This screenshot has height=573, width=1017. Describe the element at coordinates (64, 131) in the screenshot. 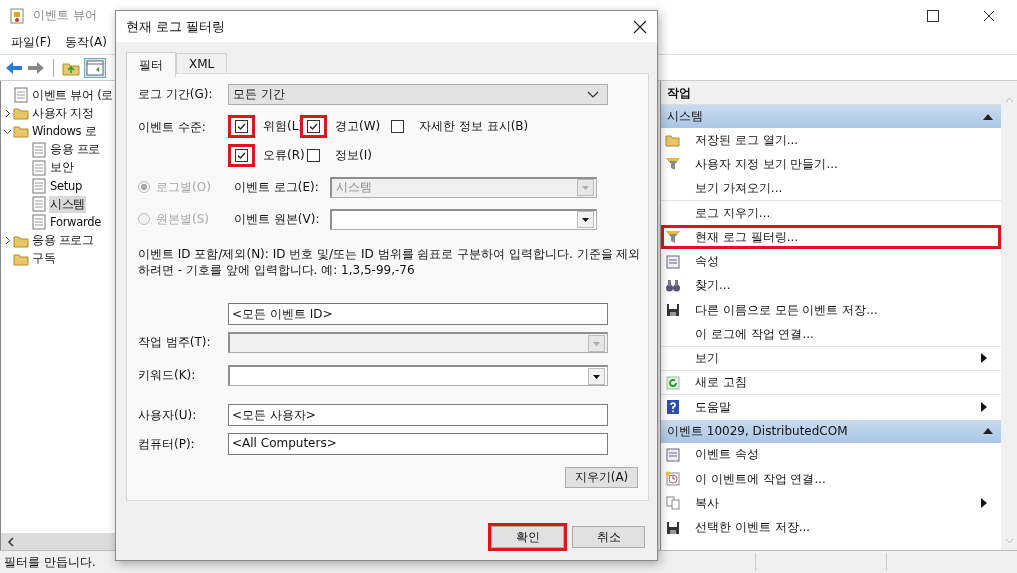

I see `tree-item: Windows 로` at that location.